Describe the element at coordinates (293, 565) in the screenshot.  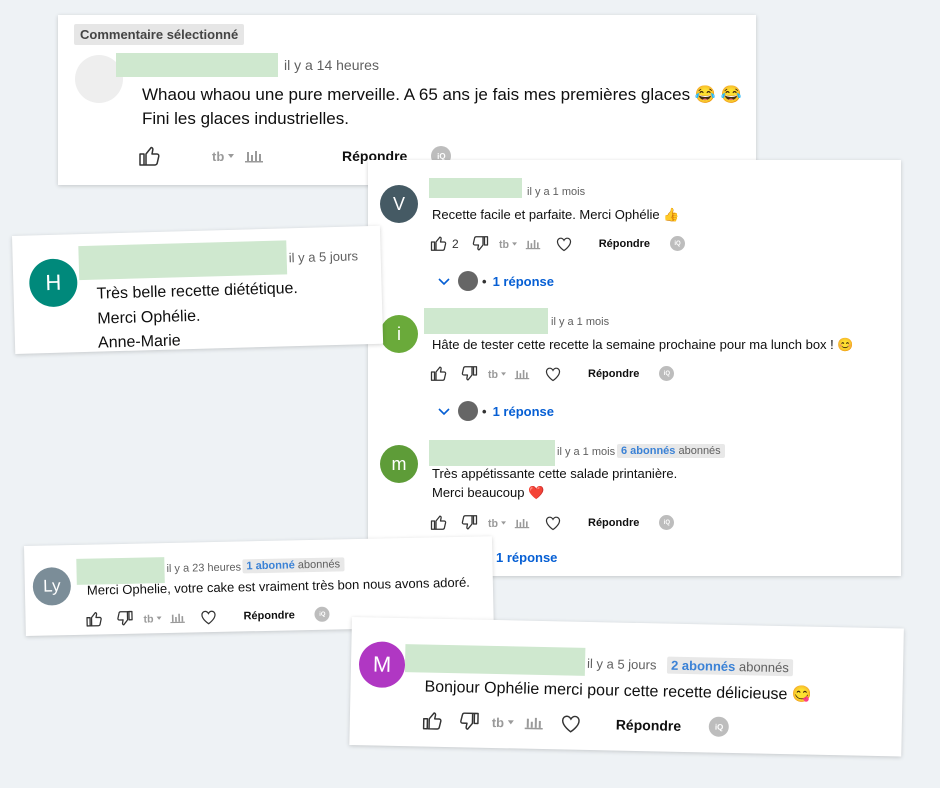
I see `subscriber-badge: 1 abonné abonnés` at that location.